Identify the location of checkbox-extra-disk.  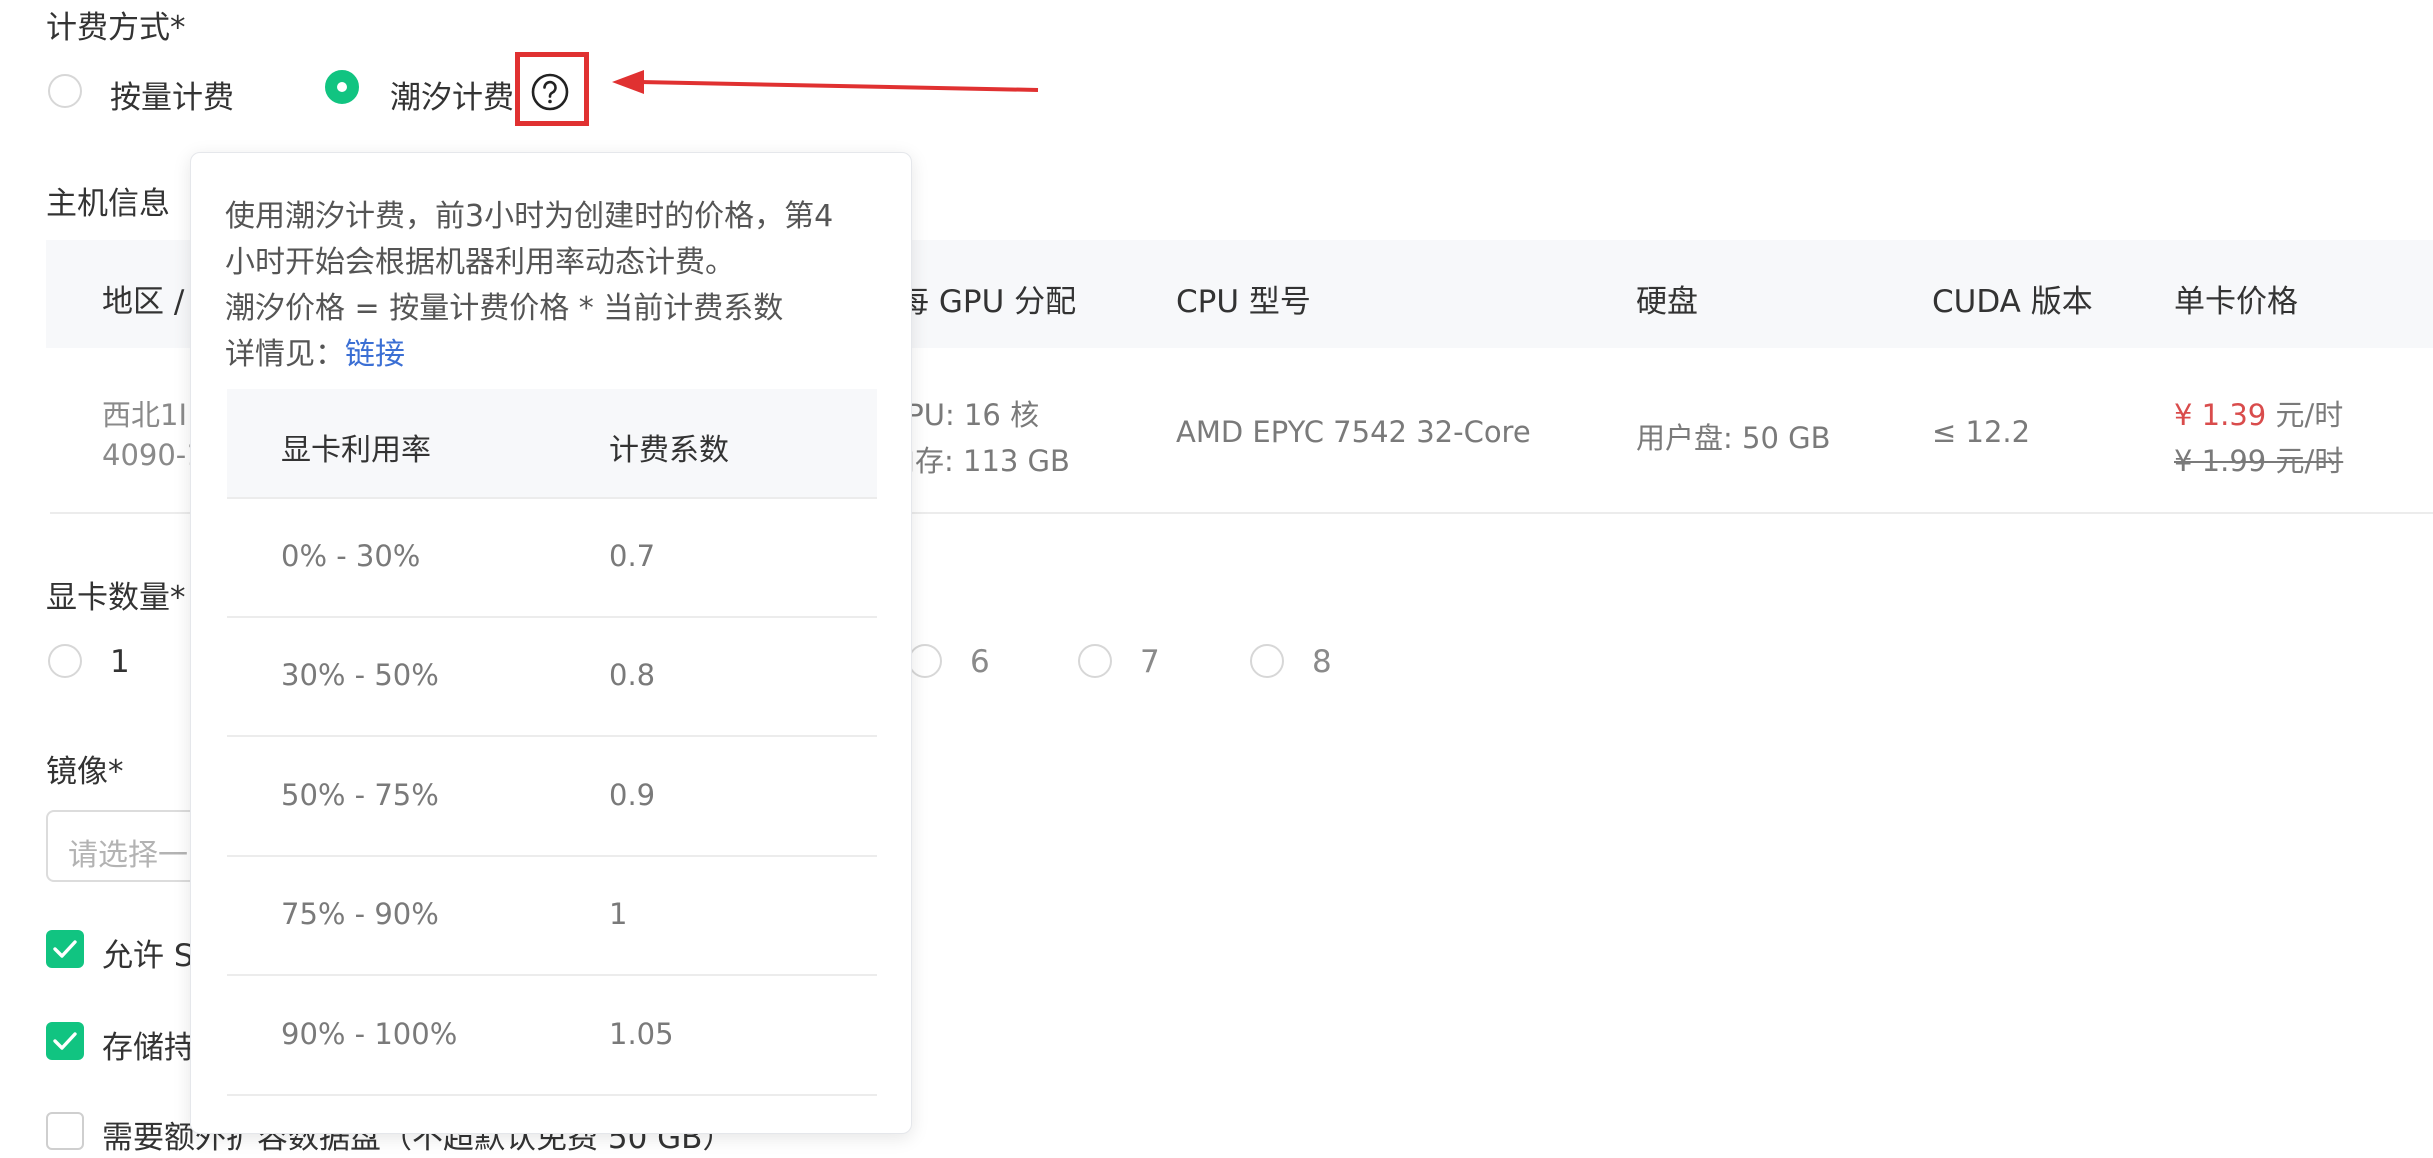
(65, 1131).